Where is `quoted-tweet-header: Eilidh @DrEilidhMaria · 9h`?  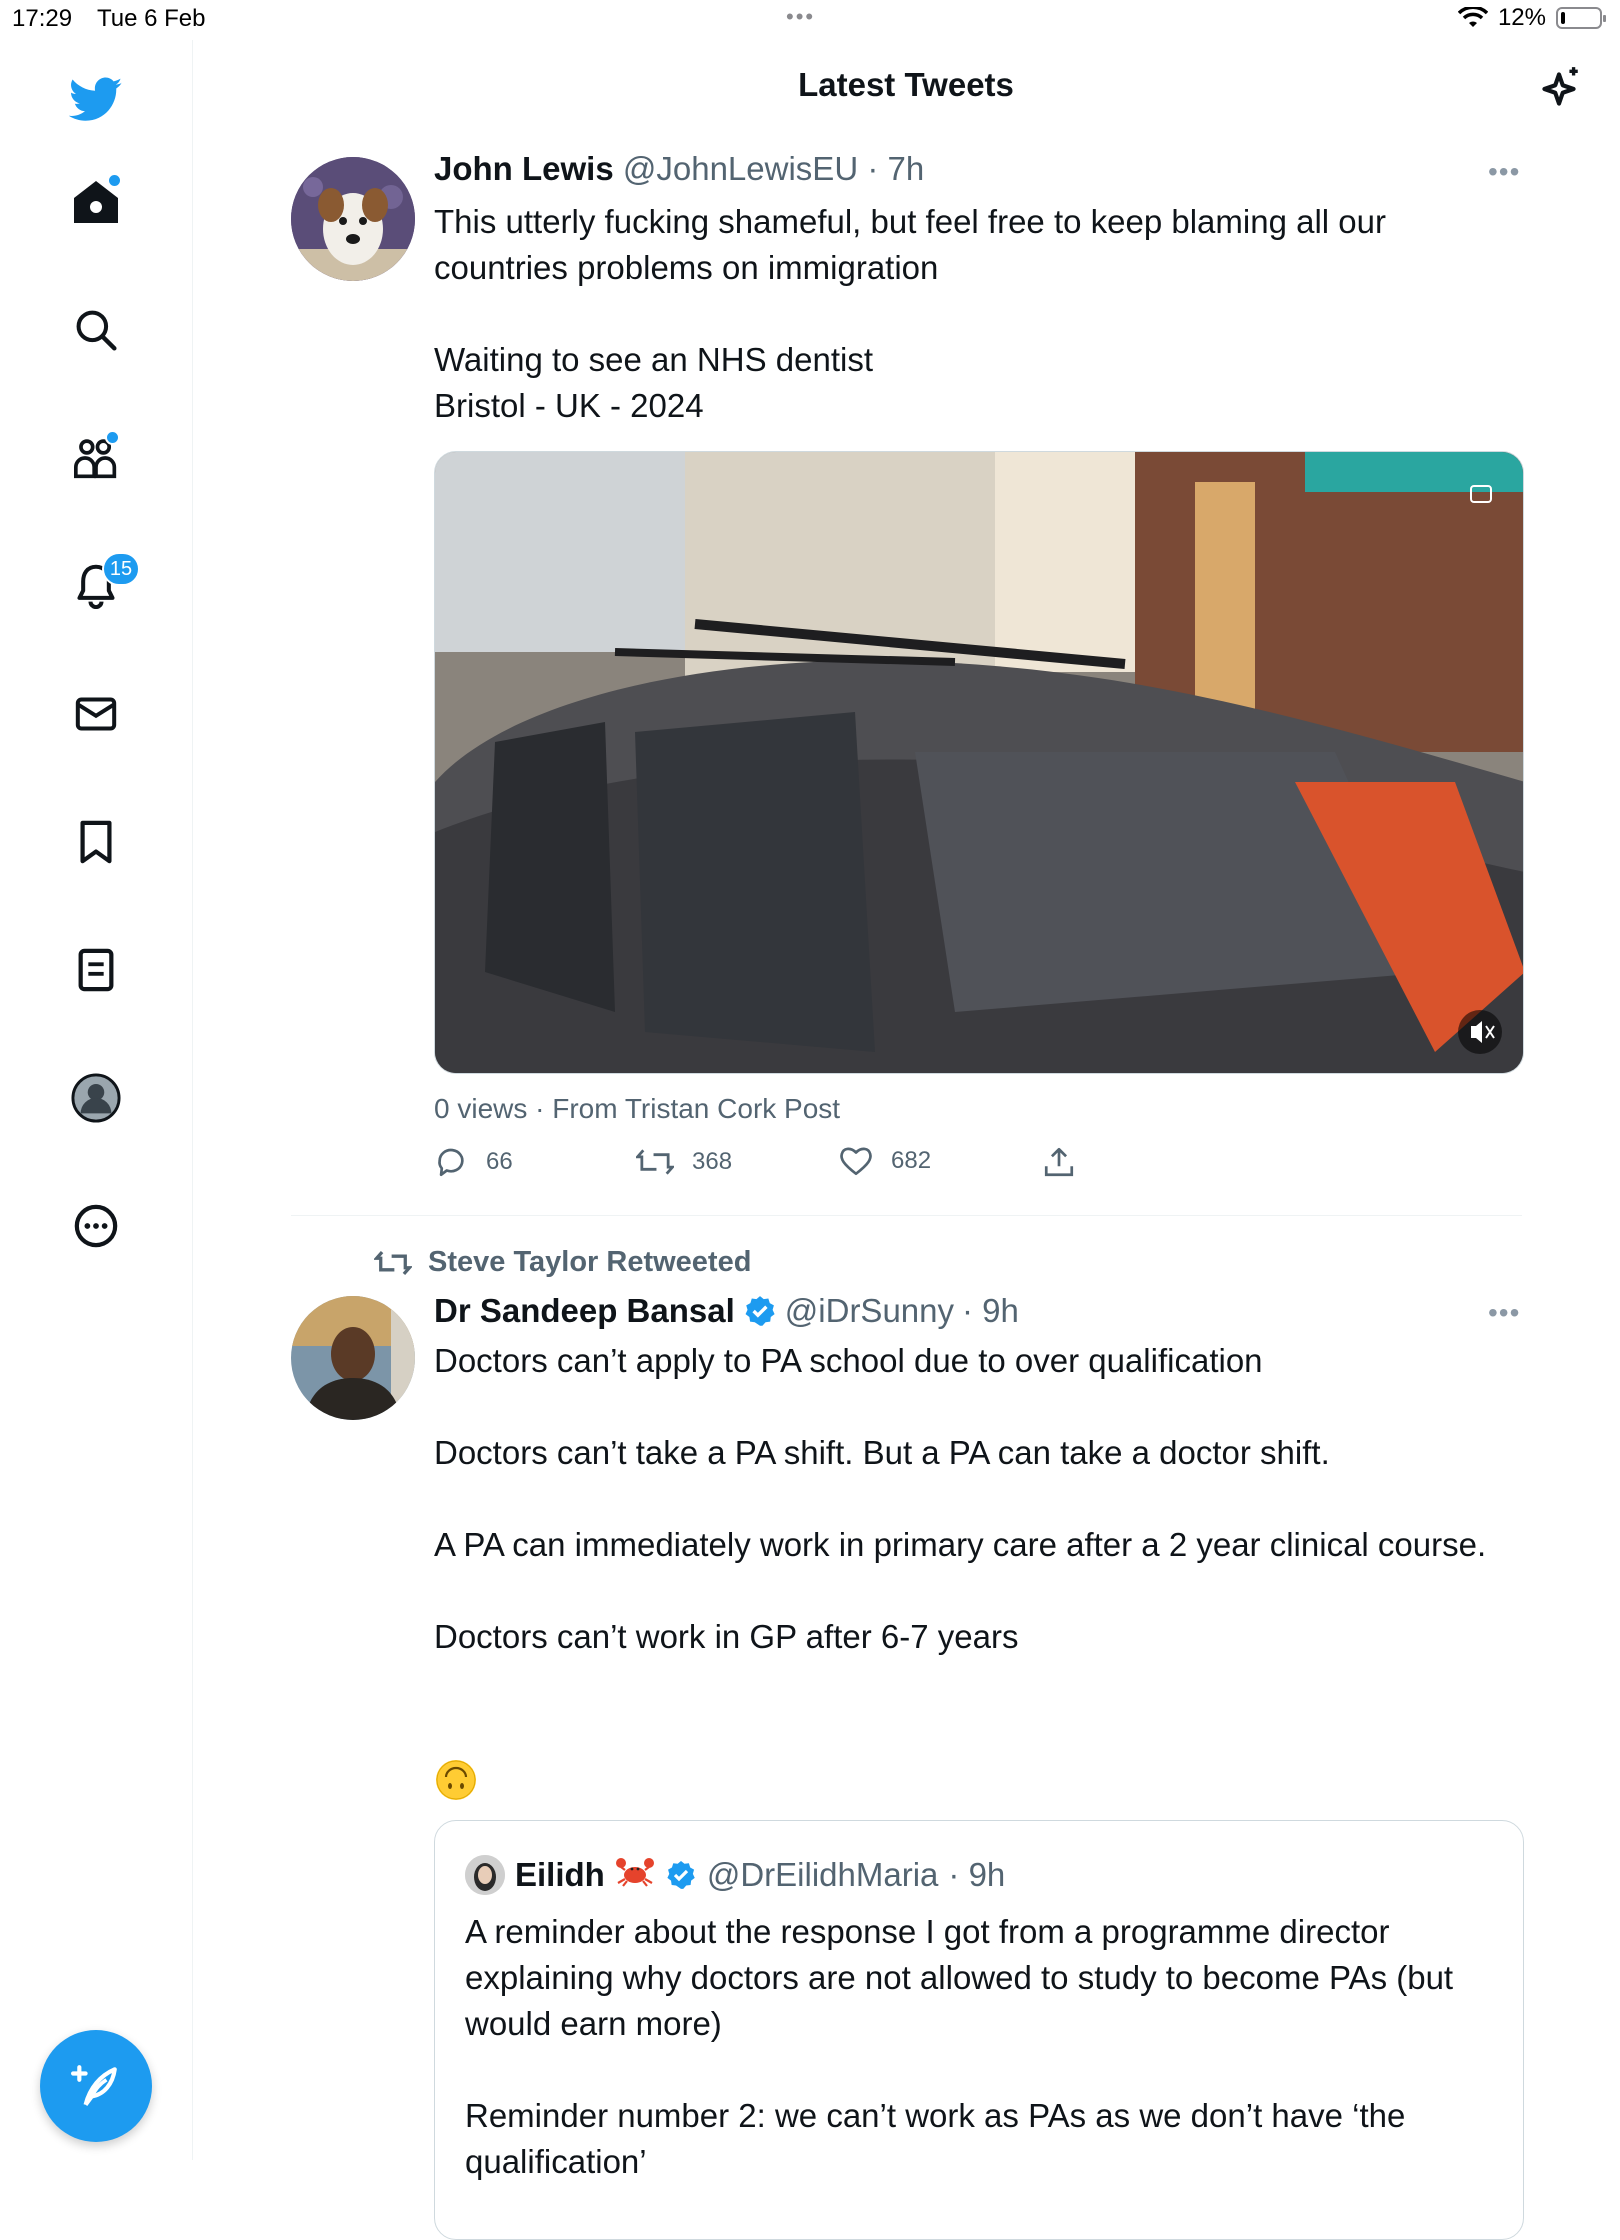
quoted-tweet-header: Eilidh @DrEilidhMaria · 9h is located at coordinates (735, 1875).